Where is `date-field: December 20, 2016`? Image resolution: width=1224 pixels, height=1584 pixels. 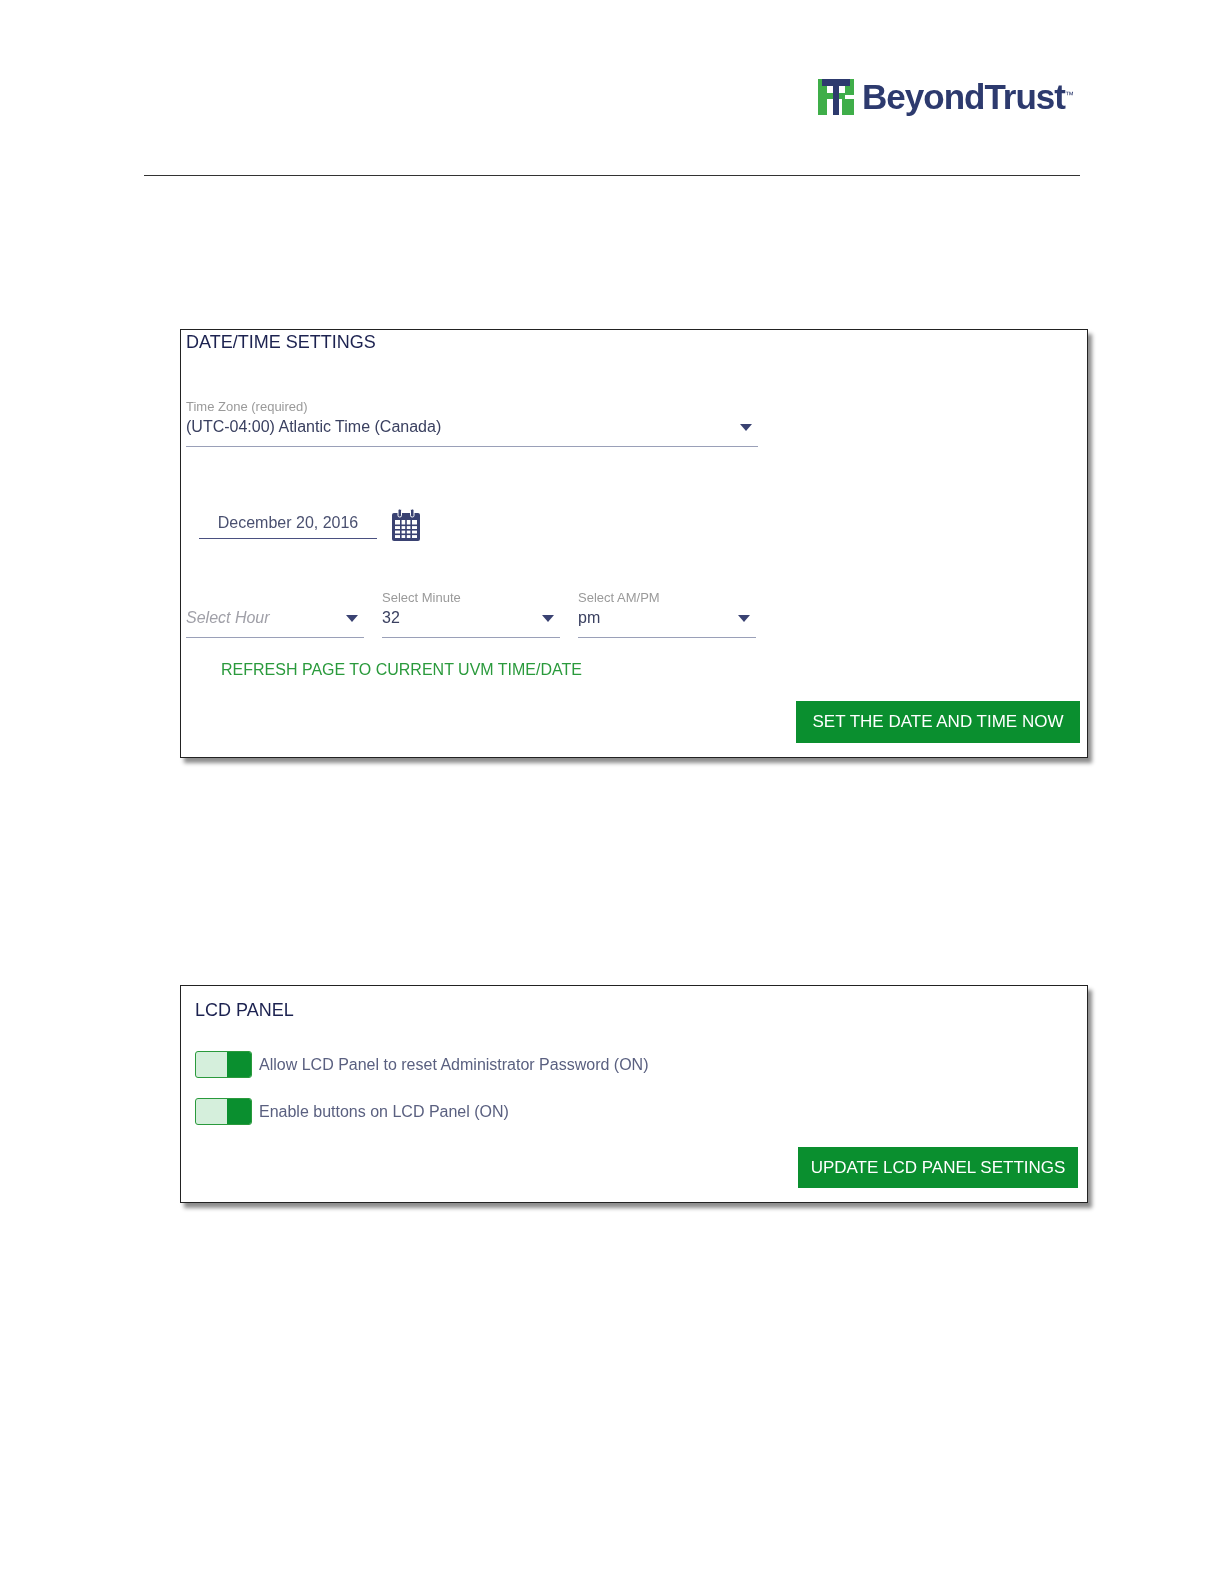 date-field: December 20, 2016 is located at coordinates (288, 525).